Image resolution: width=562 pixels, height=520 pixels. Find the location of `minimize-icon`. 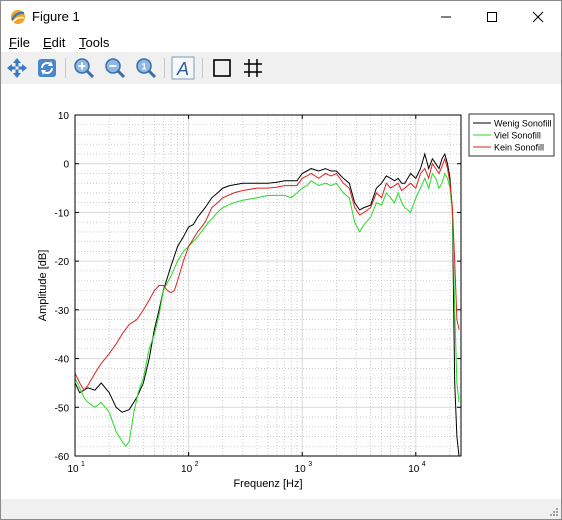

minimize-icon is located at coordinates (446, 16).